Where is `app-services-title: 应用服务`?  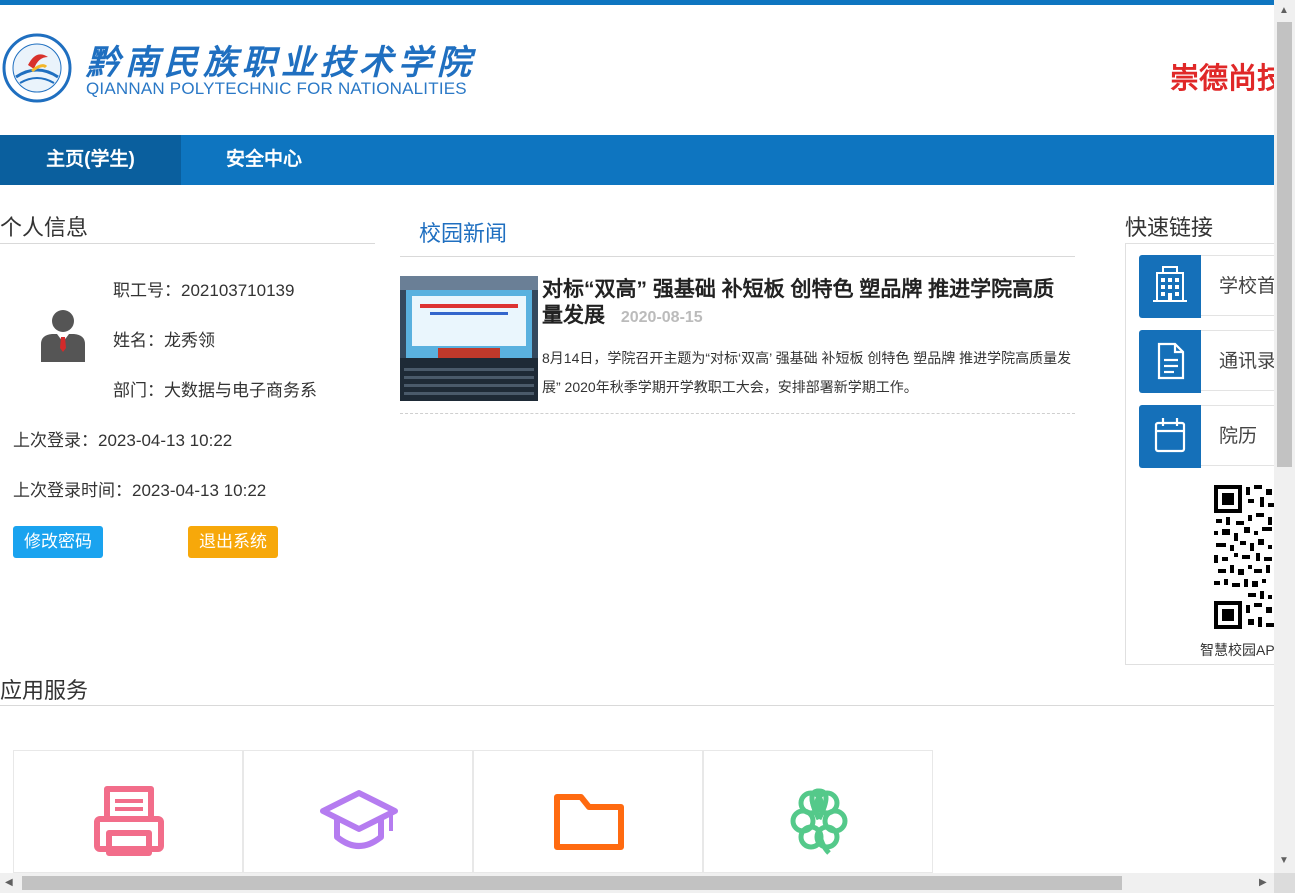
app-services-title: 应用服务 is located at coordinates (44, 690).